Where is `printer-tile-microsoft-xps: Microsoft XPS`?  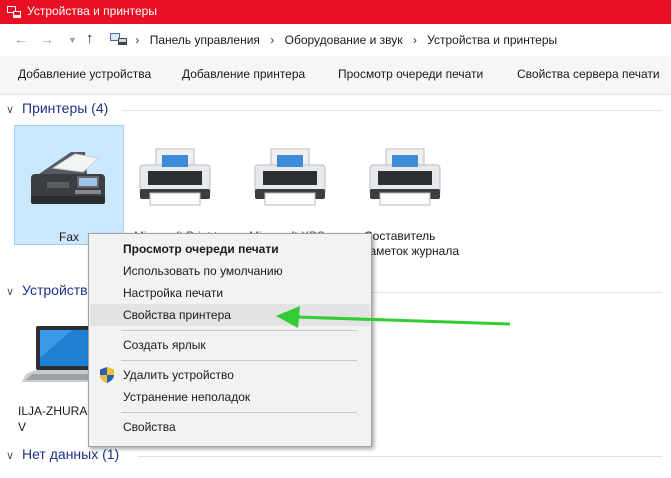 printer-tile-microsoft-xps: Microsoft XPS is located at coordinates (297, 184).